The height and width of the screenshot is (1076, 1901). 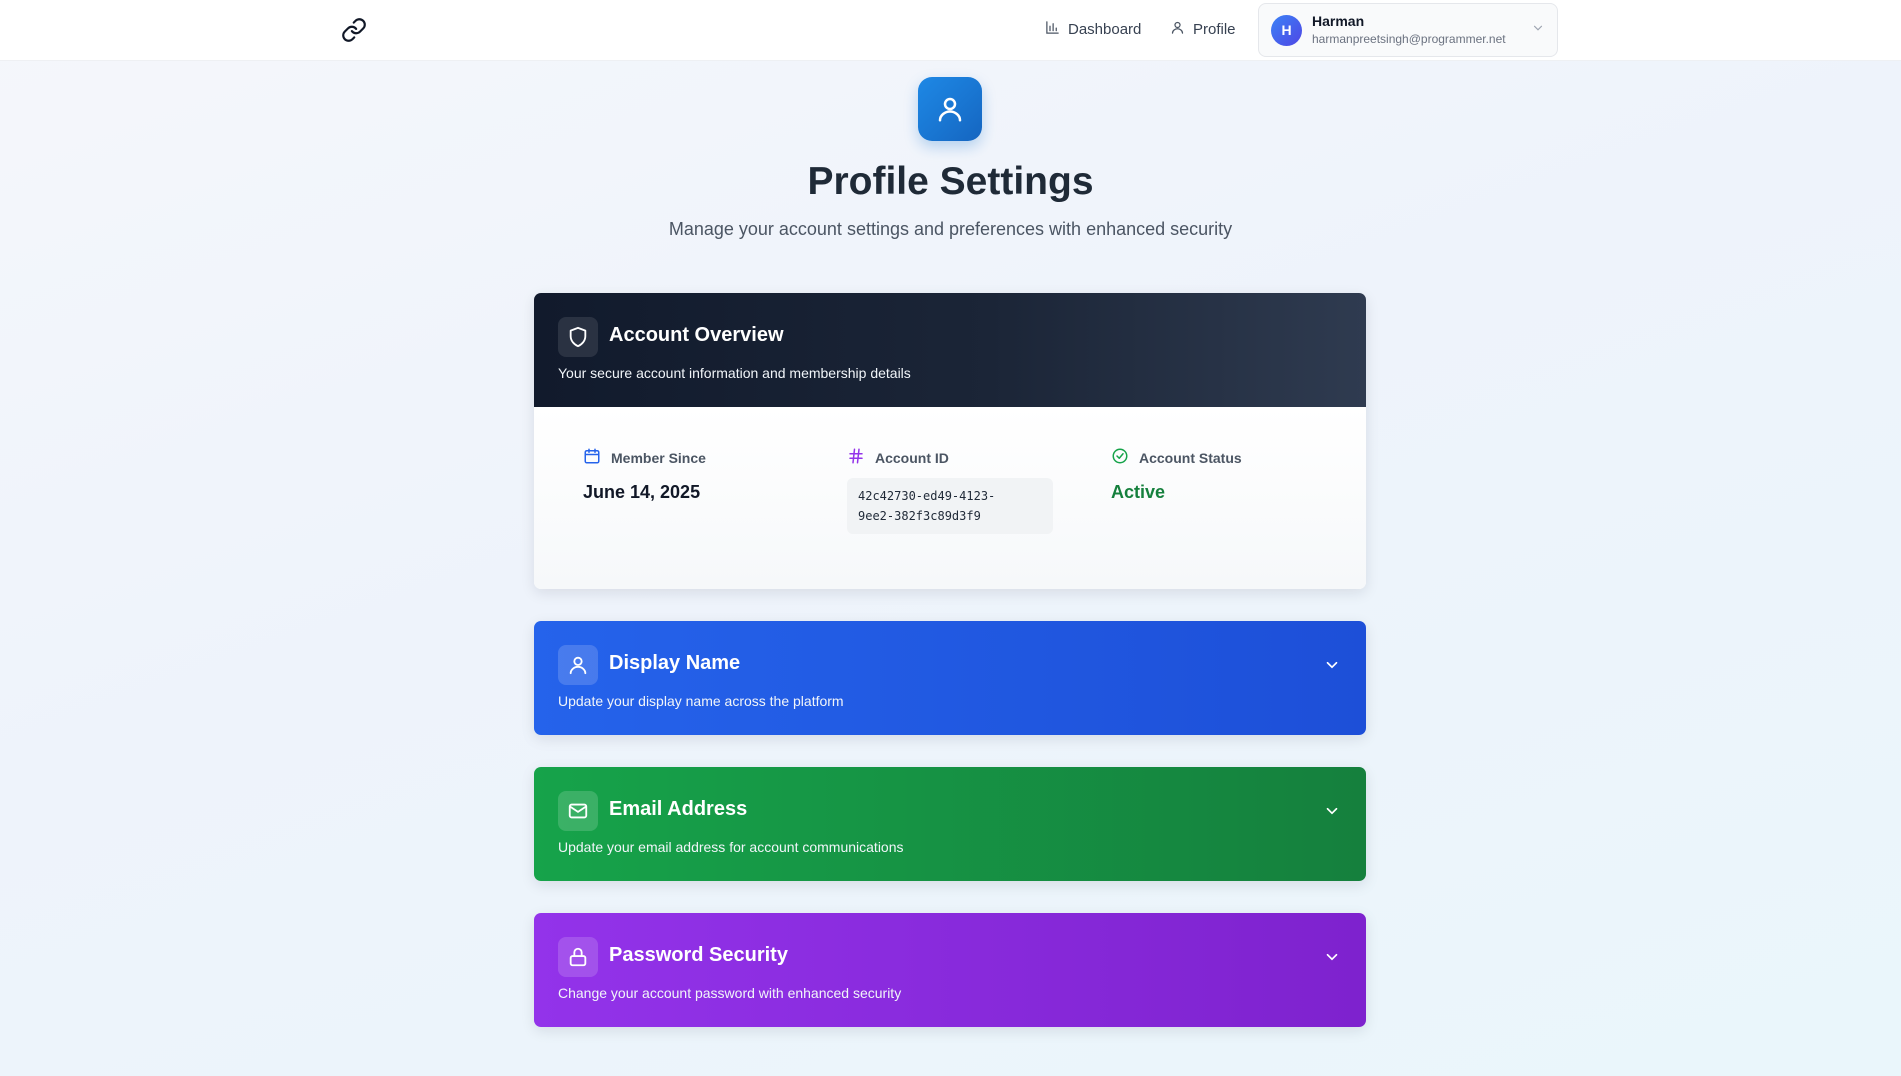 What do you see at coordinates (1408, 30) in the screenshot?
I see `user-menu-button: H Harman harmanpreetsingh@programmer.net` at bounding box center [1408, 30].